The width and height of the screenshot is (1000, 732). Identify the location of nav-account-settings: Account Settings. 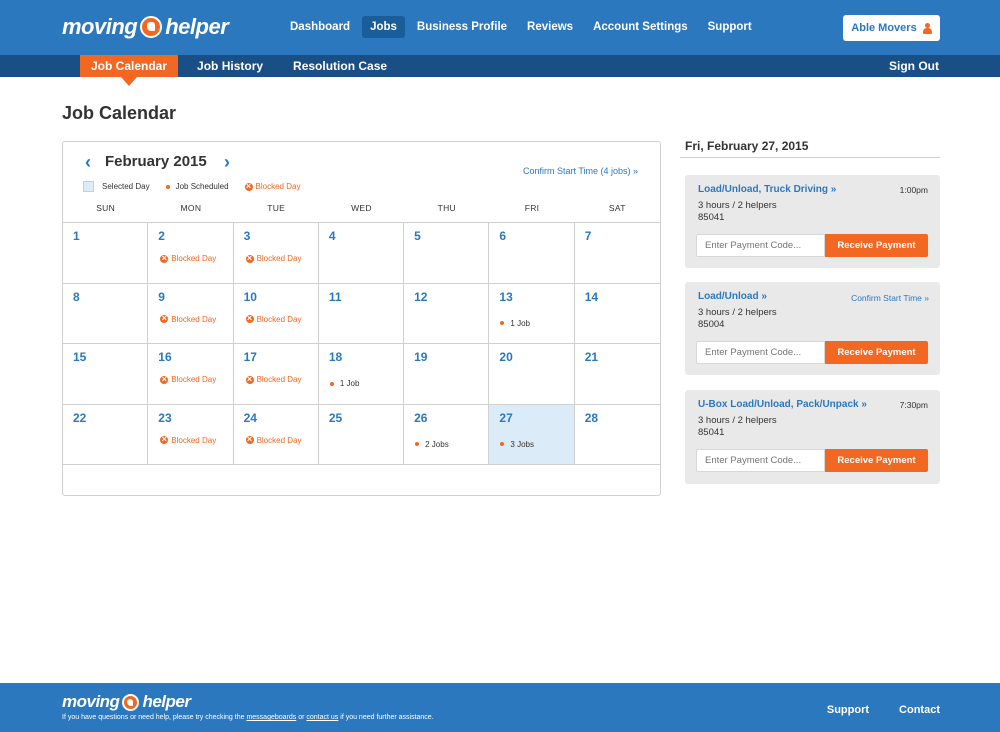
(640, 27).